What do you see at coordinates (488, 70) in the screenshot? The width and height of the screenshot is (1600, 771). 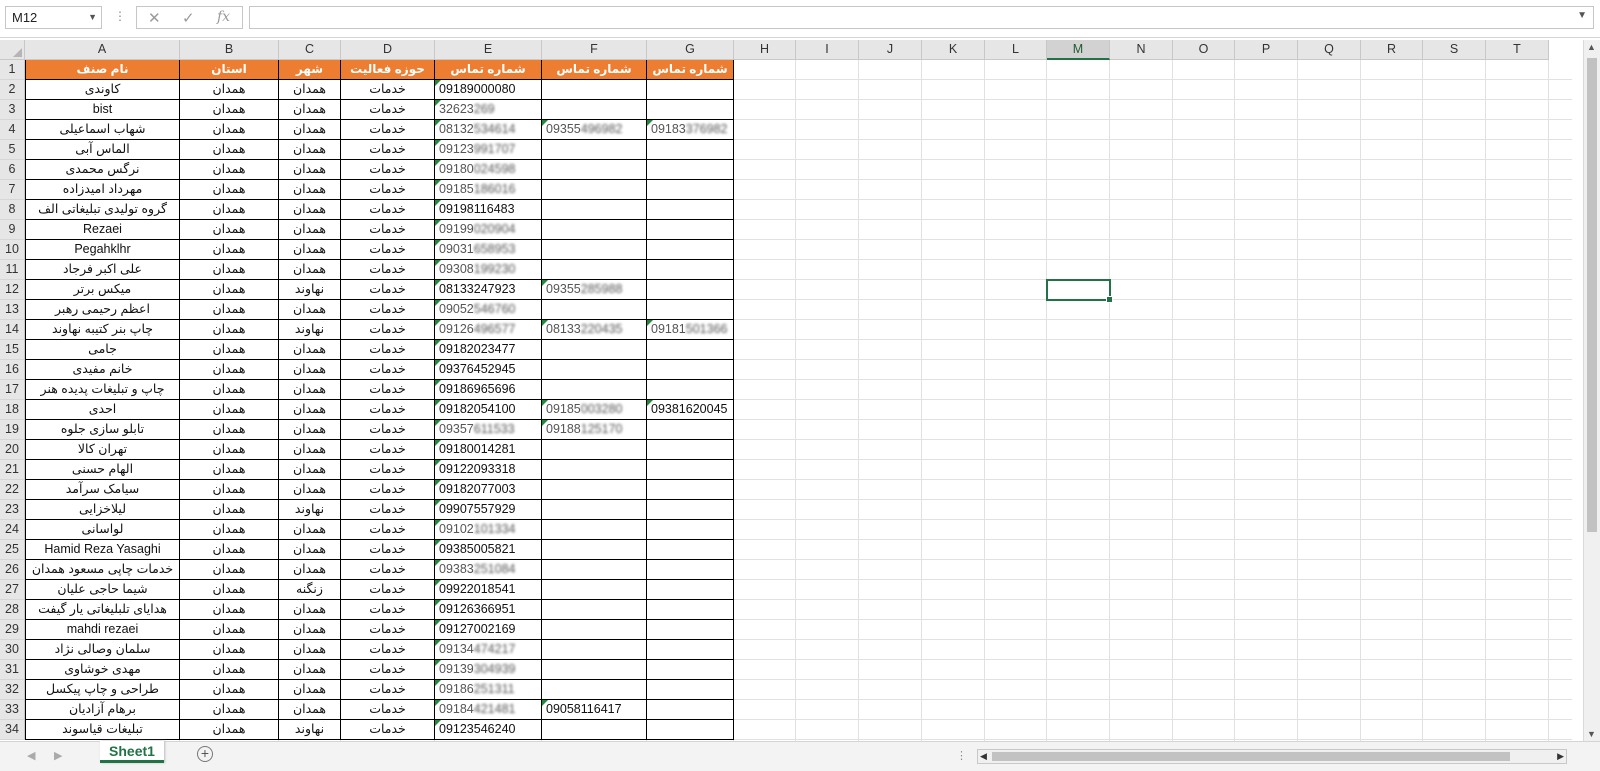 I see `header-cell: شماره تماس` at bounding box center [488, 70].